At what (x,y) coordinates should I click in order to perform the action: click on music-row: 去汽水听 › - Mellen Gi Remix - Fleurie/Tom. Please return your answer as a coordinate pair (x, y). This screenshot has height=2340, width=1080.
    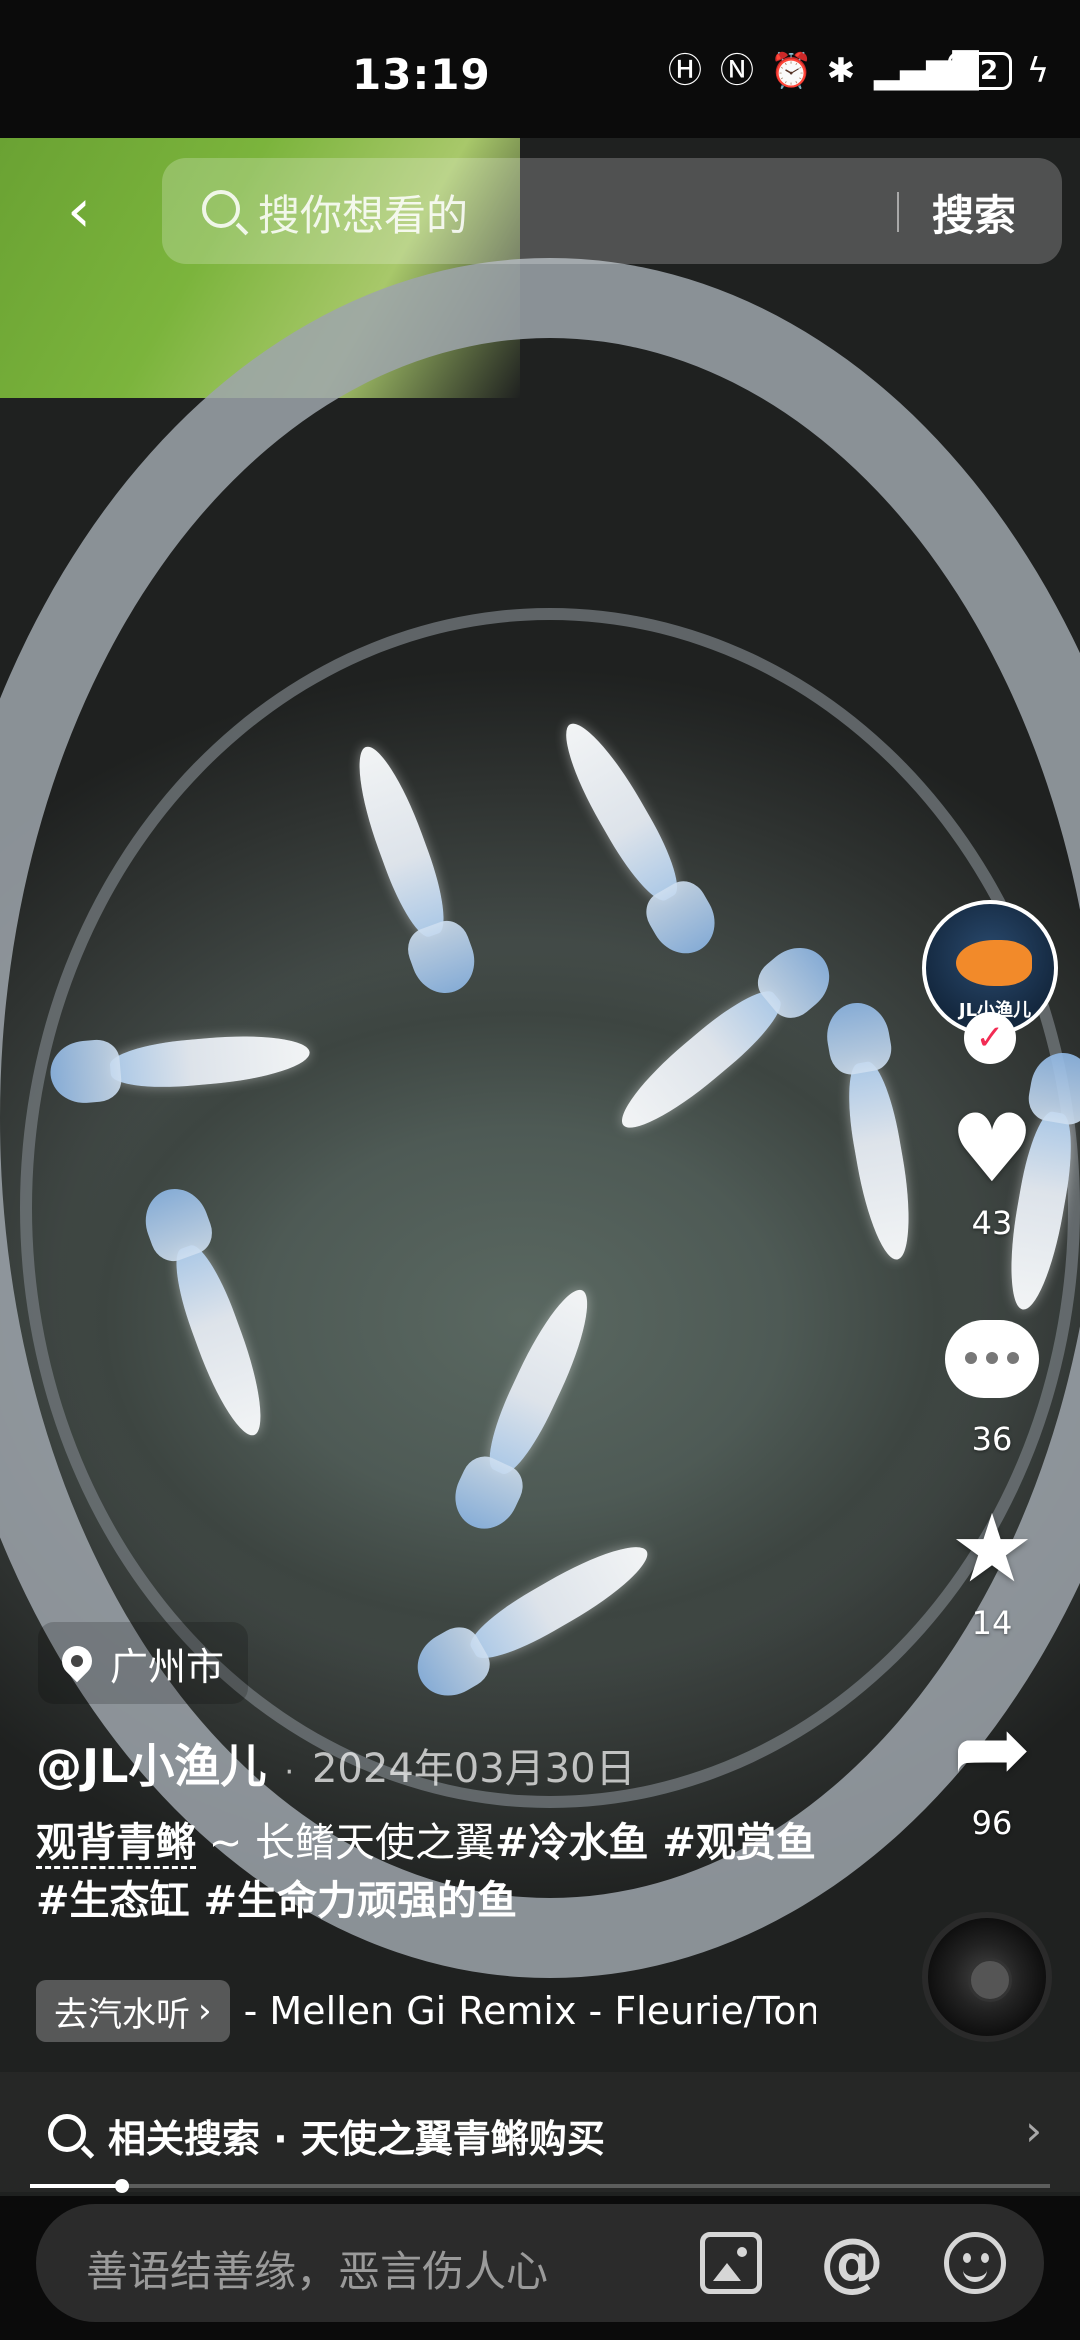
    Looking at the image, I should click on (426, 2011).